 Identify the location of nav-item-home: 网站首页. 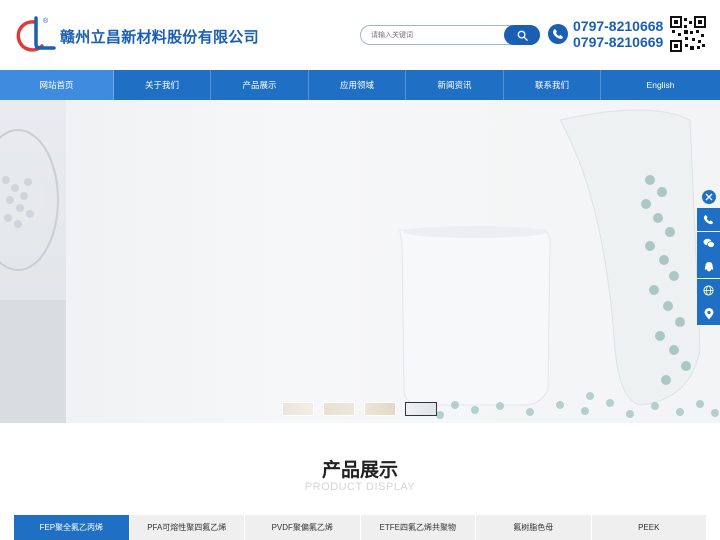
(57, 85).